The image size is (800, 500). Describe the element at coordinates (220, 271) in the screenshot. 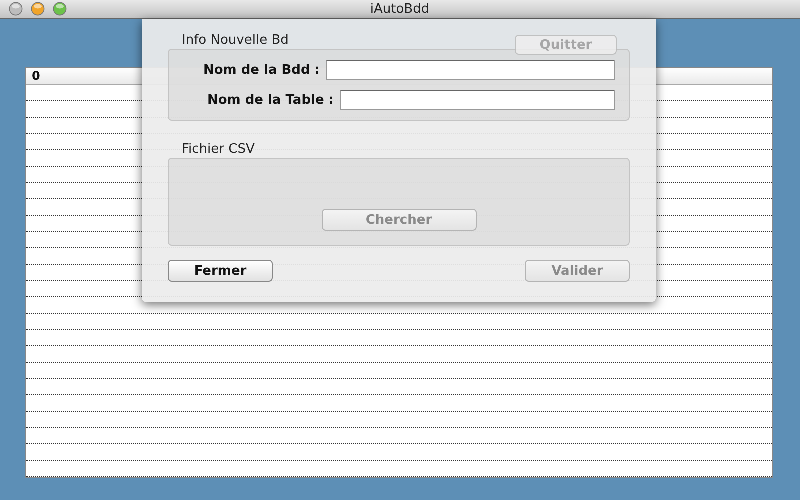

I see `close-dialog-button: Fermer` at that location.